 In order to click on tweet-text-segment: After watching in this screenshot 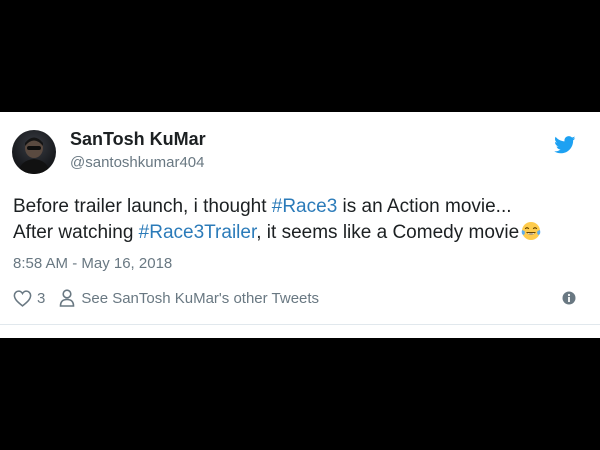, I will do `click(76, 232)`.